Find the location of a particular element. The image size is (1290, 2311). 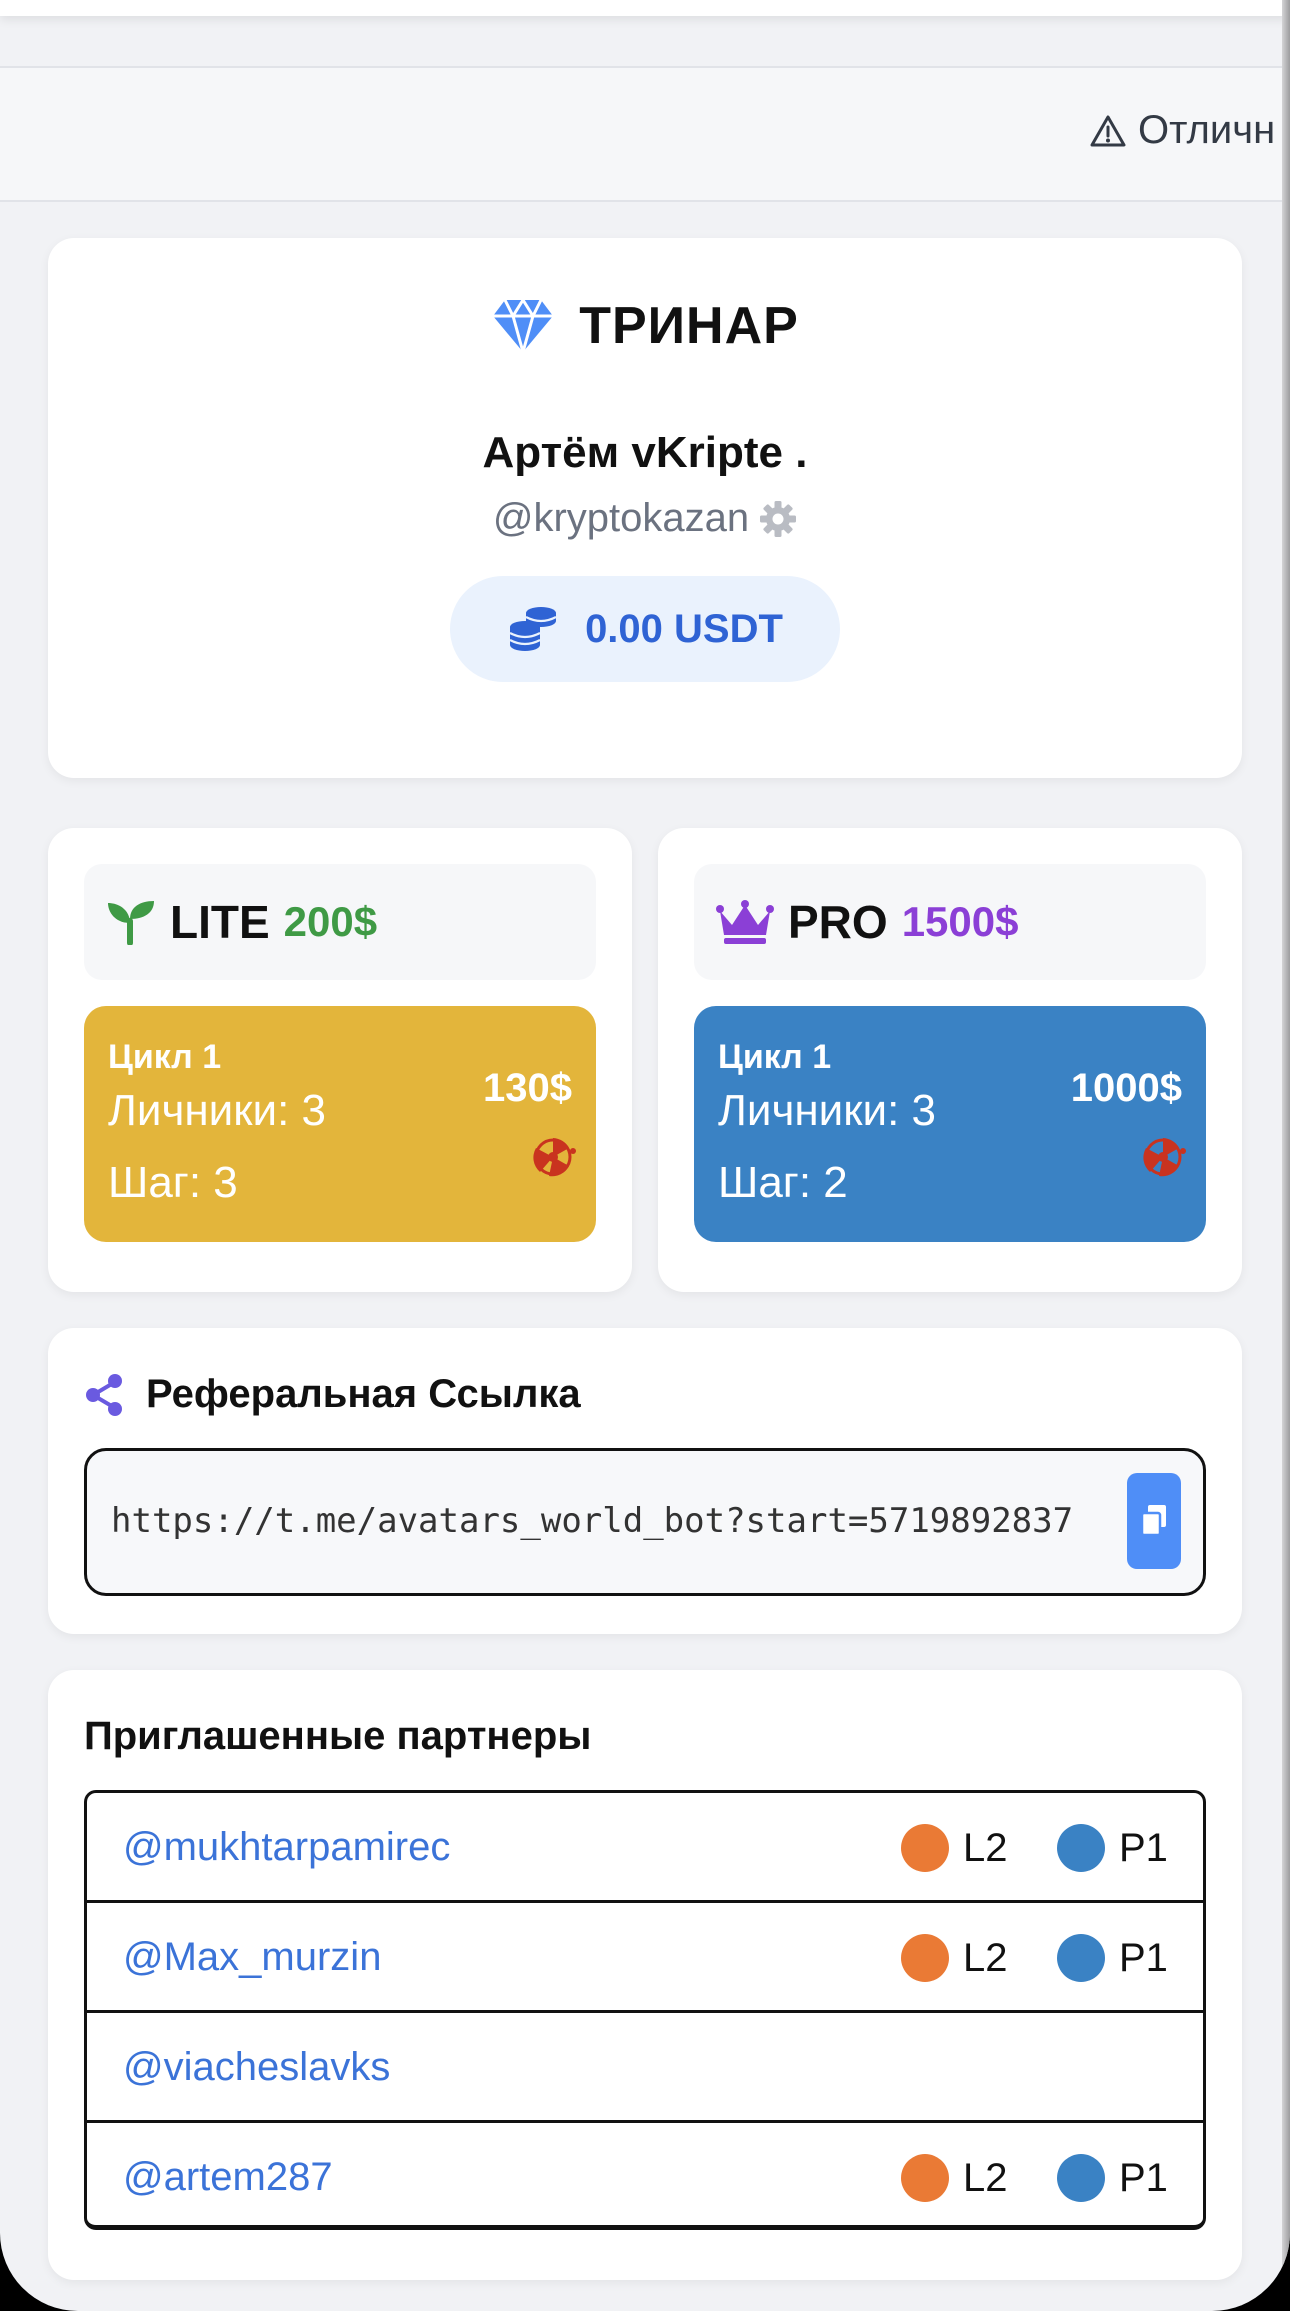

gear-icon is located at coordinates (778, 519).